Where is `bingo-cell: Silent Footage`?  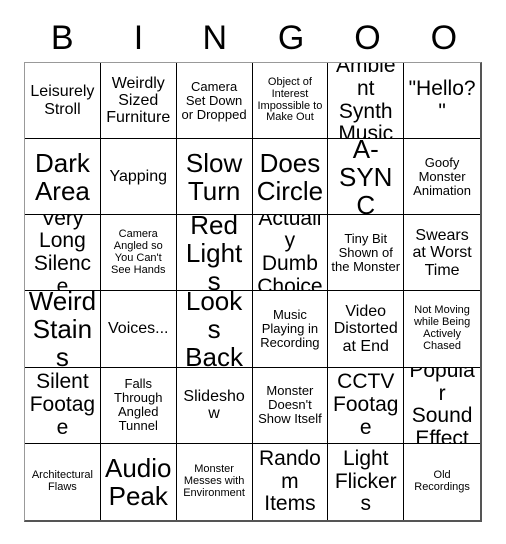 bingo-cell: Silent Footage is located at coordinates (63, 405).